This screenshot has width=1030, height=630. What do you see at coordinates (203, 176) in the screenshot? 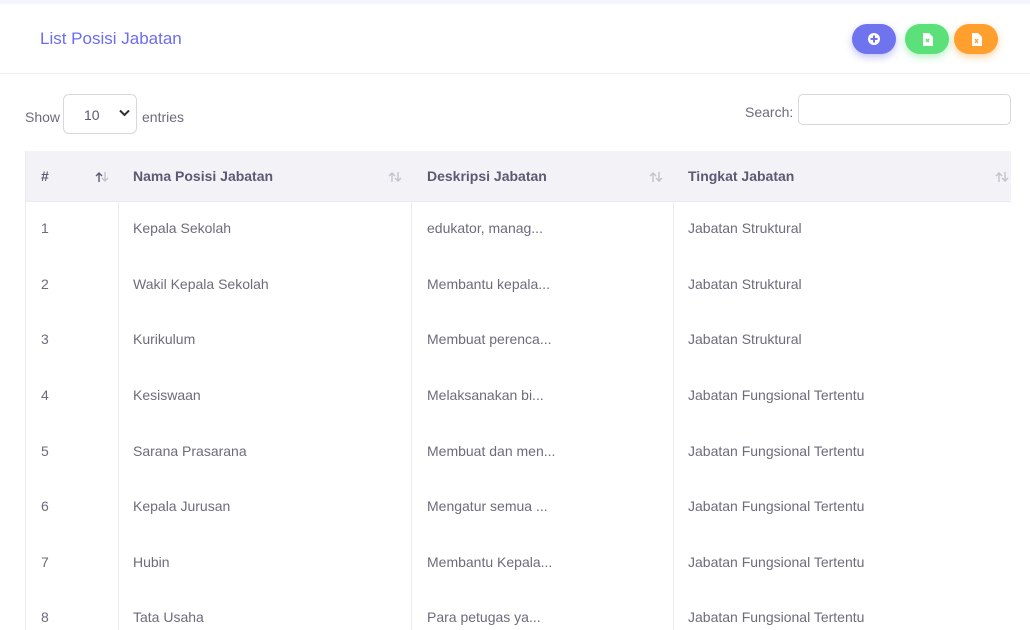
I see `column-header-nama: Nama Posisi Jabatan` at bounding box center [203, 176].